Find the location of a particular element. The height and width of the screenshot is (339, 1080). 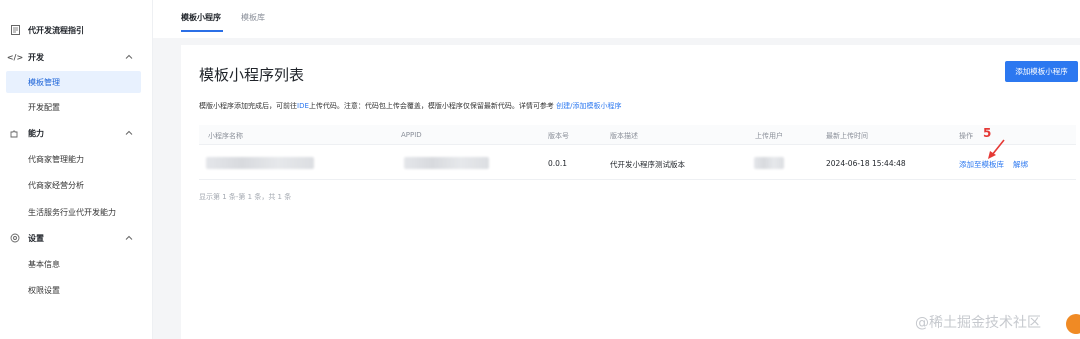

notice-middle: 上传代码。注意：代码包上传会覆盖，模版小程序仅保留最新代码。详情可参考 is located at coordinates (432, 106).